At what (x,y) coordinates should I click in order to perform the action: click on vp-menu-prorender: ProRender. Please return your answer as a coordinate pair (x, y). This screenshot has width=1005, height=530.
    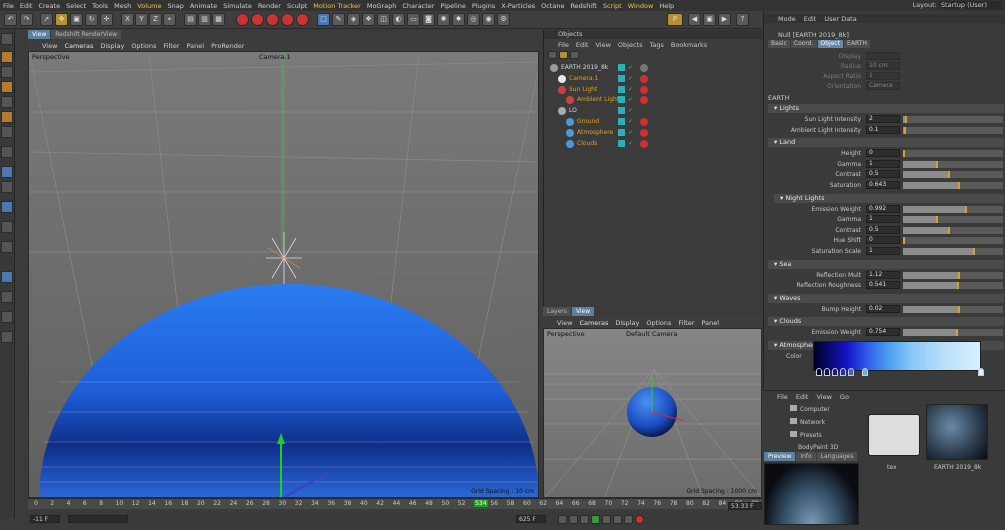
    Looking at the image, I should click on (227, 46).